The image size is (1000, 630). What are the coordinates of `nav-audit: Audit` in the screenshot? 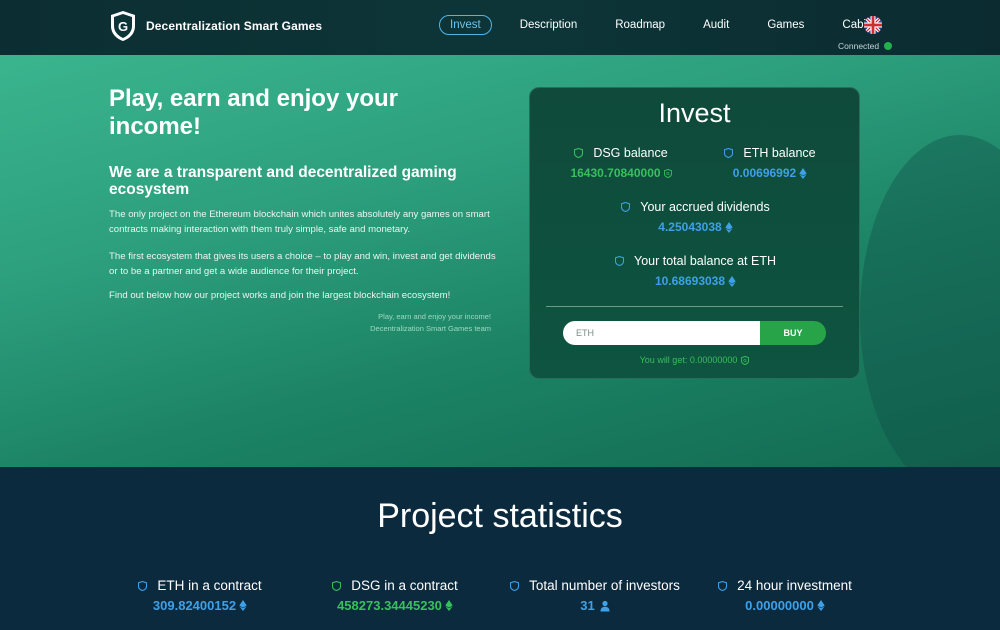 It's located at (716, 25).